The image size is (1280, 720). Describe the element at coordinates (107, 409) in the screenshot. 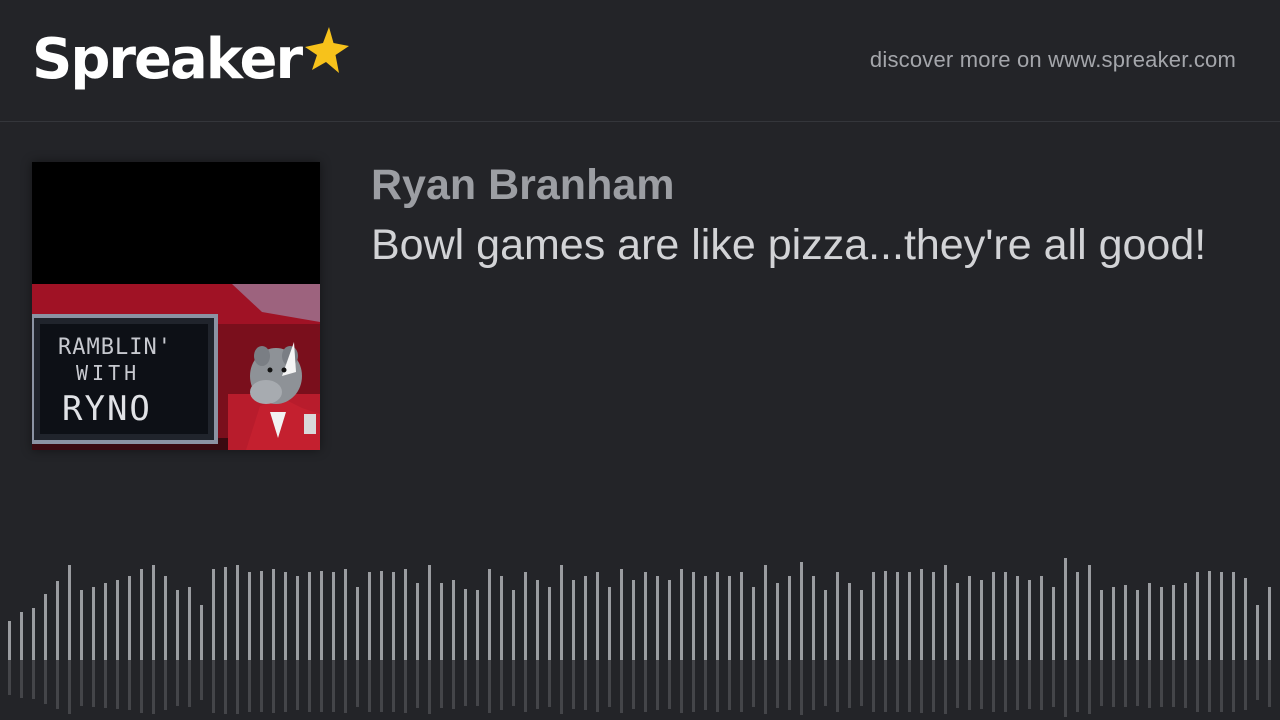

I see `cover-line3: RYNO` at that location.